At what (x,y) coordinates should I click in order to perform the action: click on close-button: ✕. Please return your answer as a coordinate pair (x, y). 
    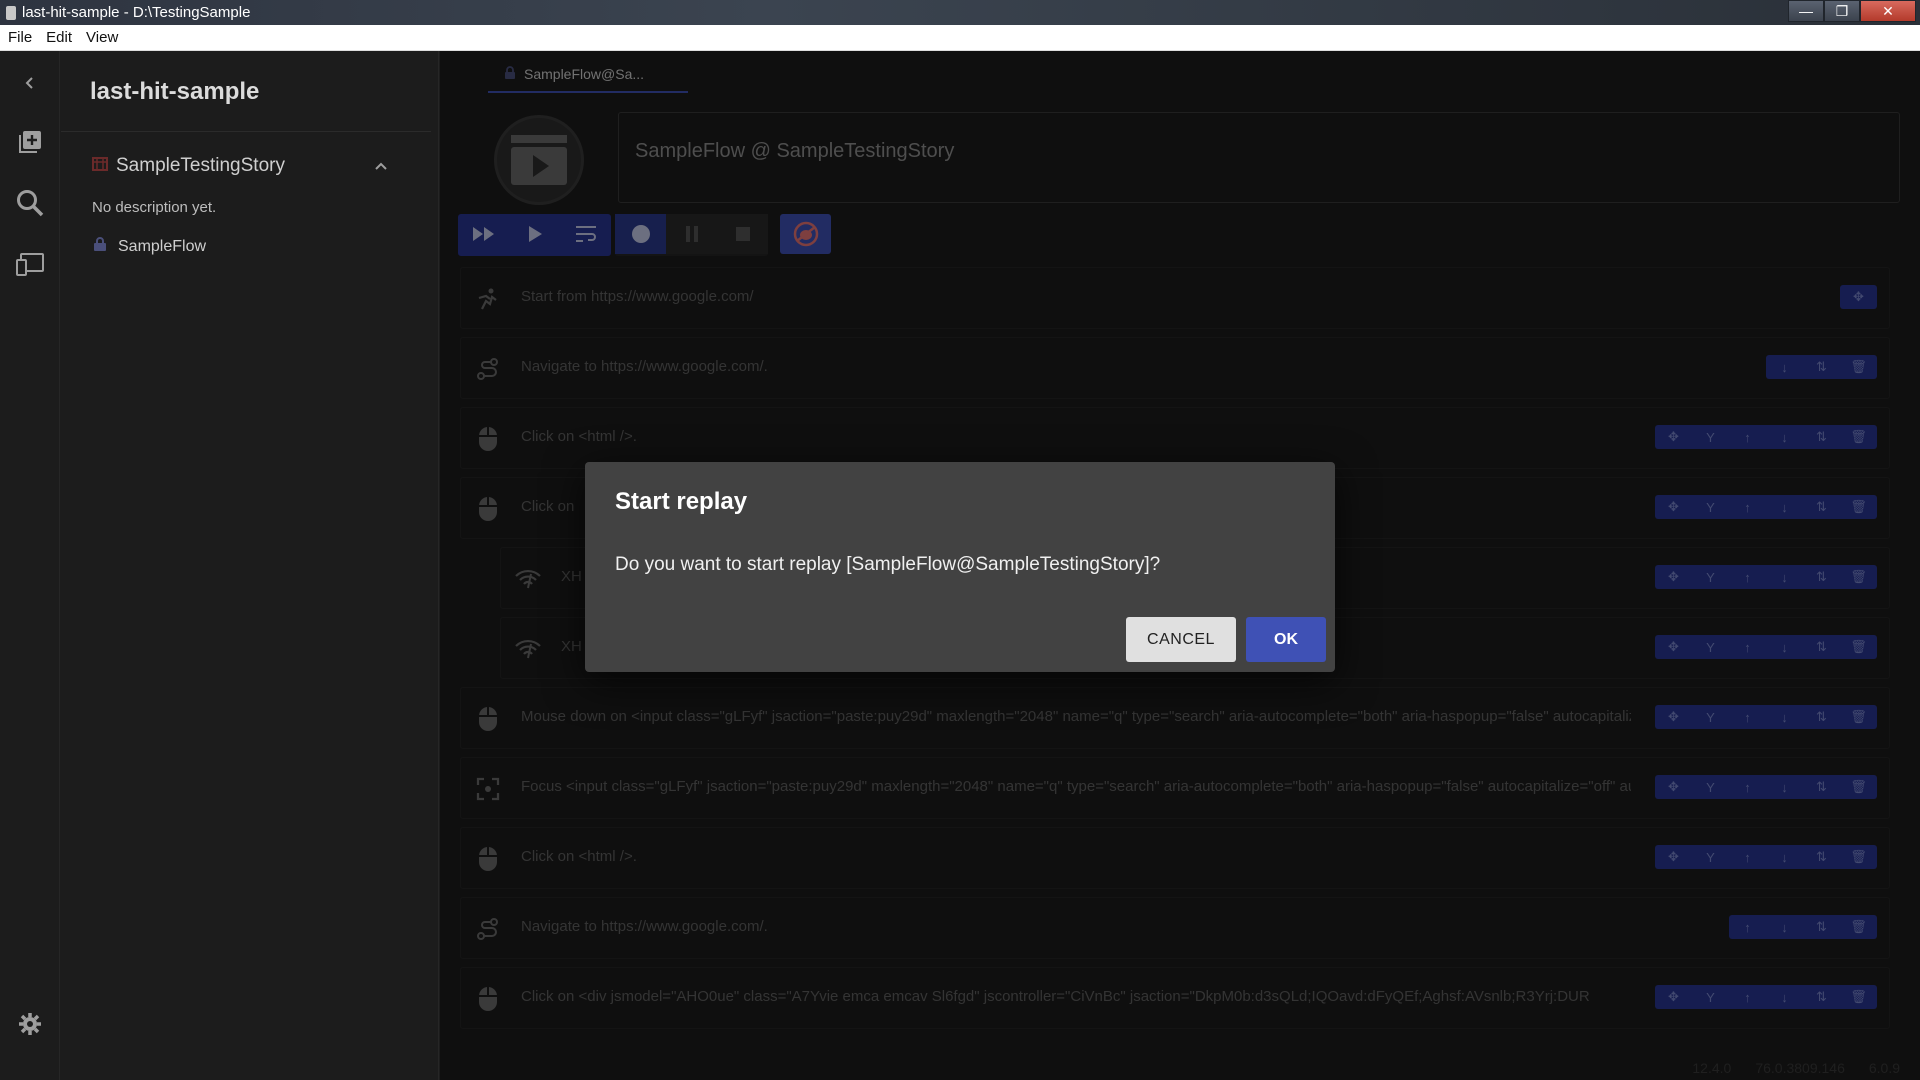
    Looking at the image, I should click on (1888, 11).